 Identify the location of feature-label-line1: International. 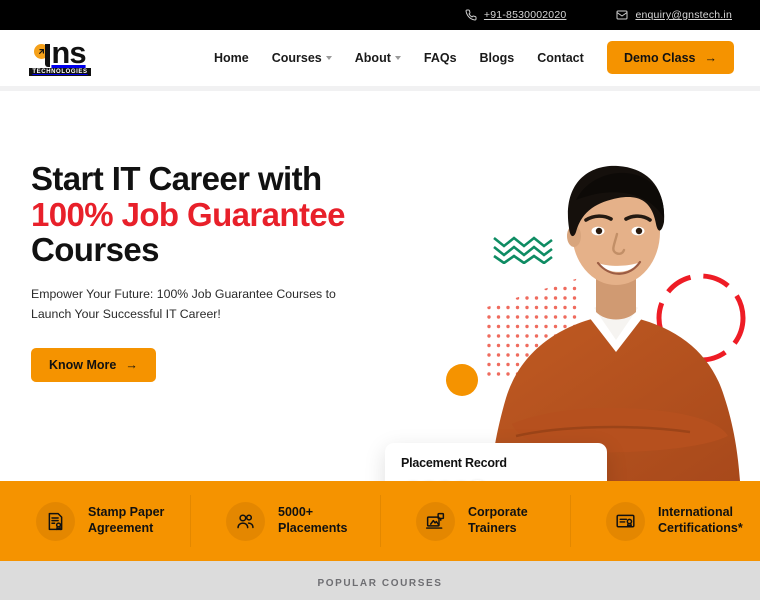
(696, 512).